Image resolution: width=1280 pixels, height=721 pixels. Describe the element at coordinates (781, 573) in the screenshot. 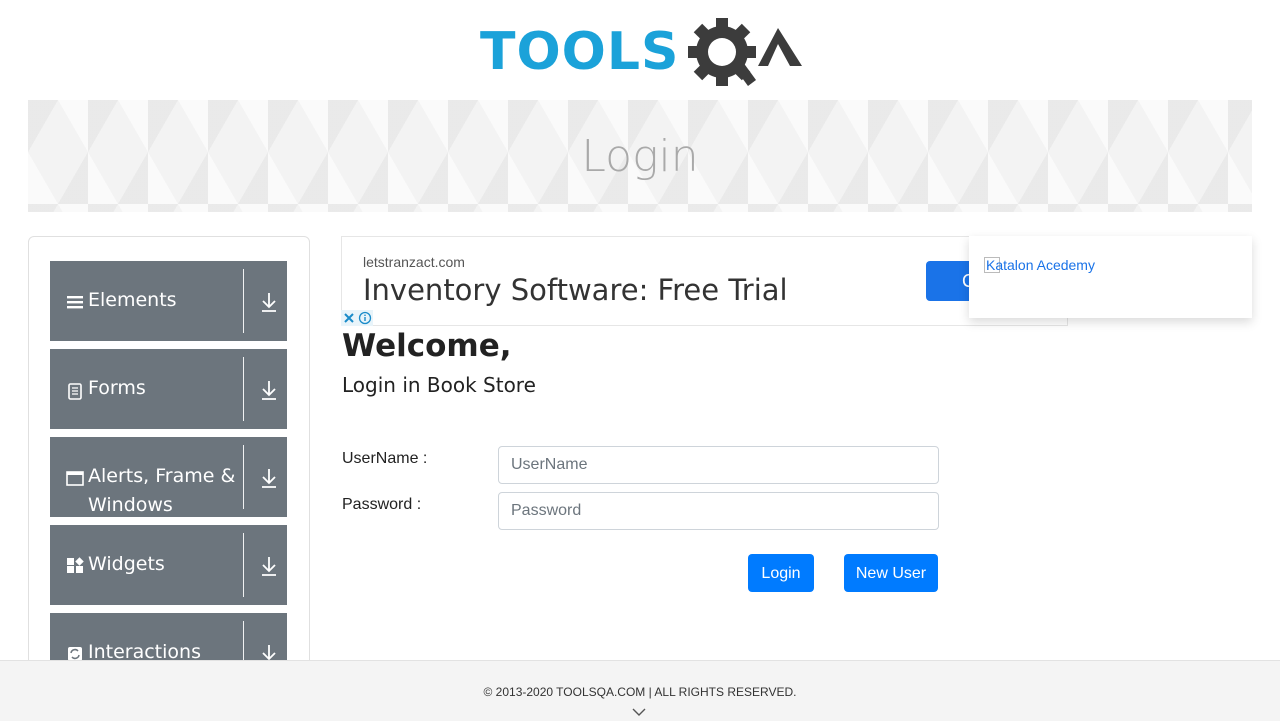

I see `login-button: Login` at that location.